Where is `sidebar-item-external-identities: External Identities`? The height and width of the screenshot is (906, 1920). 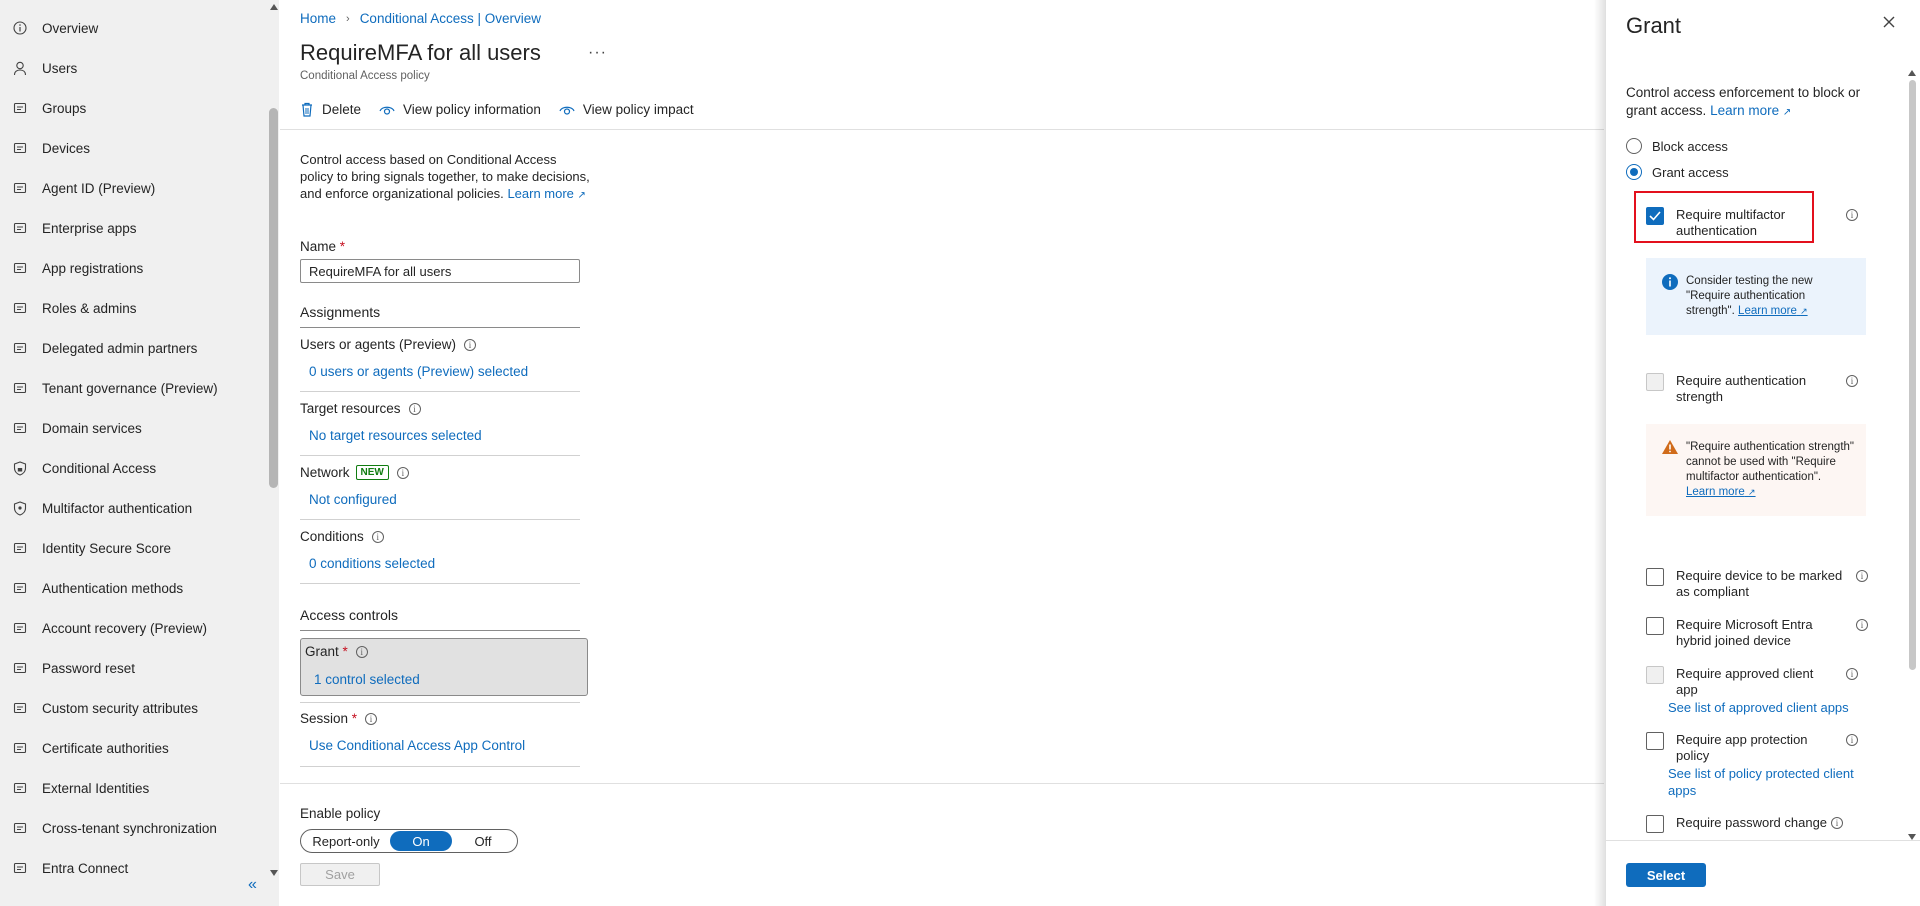 sidebar-item-external-identities: External Identities is located at coordinates (134, 788).